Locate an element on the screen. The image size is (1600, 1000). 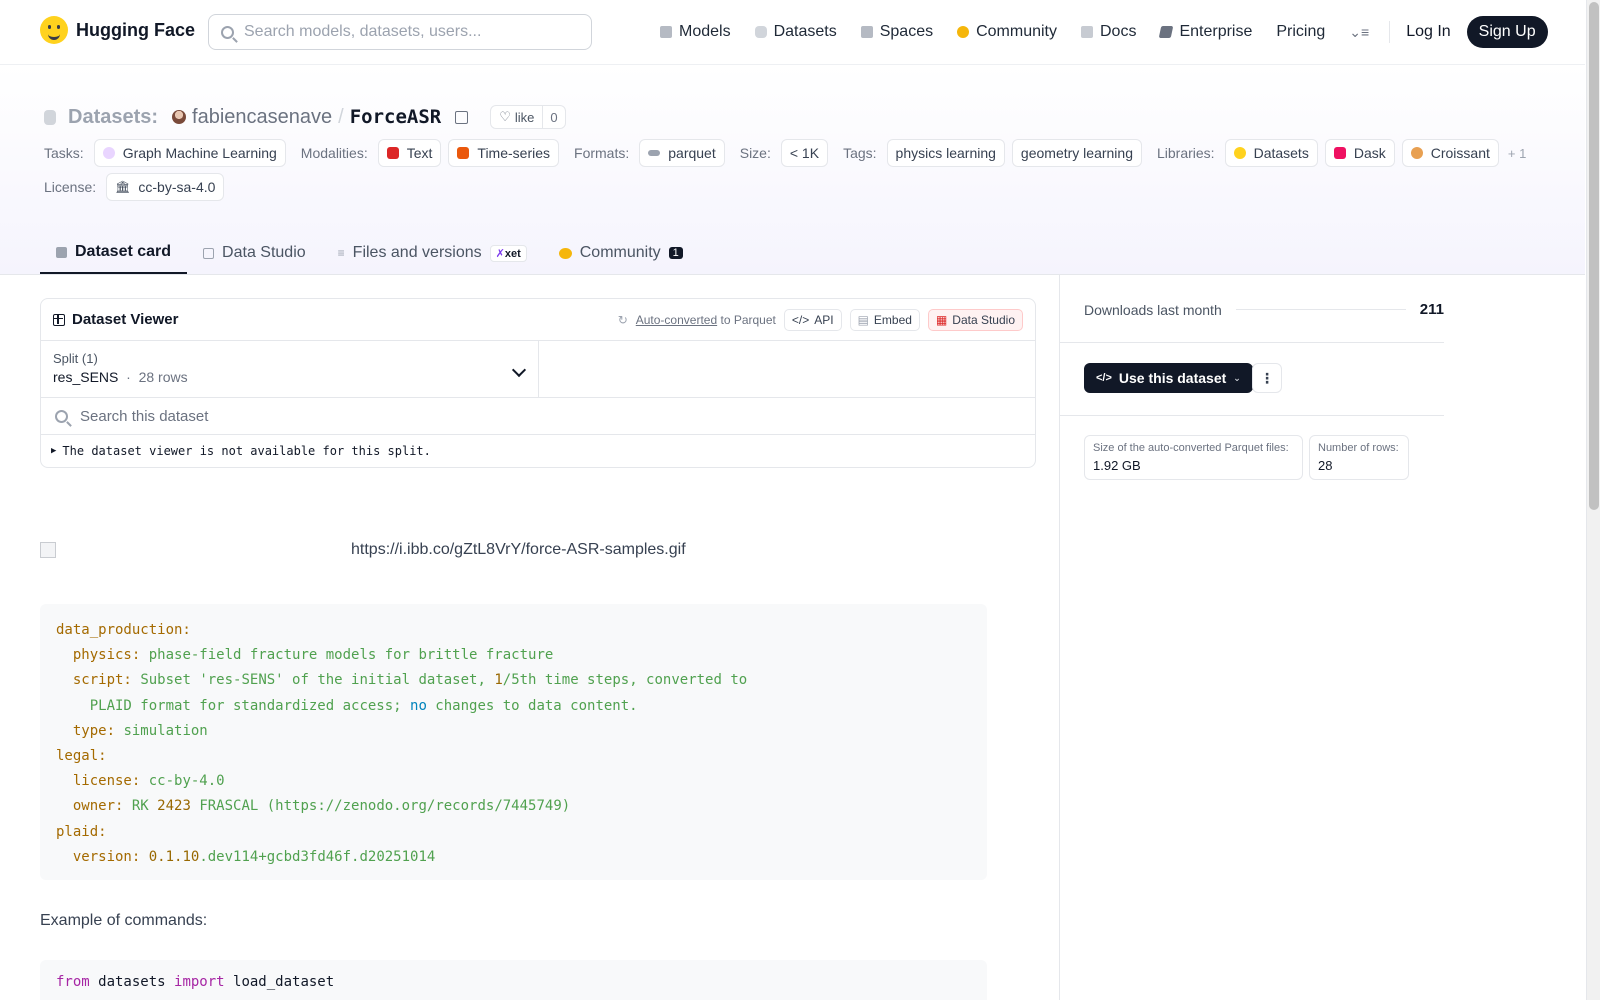
croissant-icon is located at coordinates (1416, 153).